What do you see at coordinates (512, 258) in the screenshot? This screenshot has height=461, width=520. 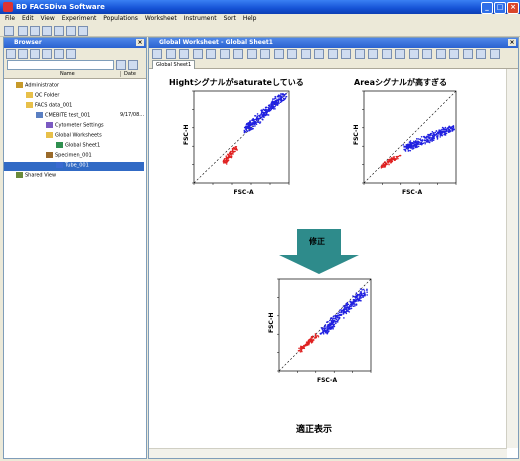 I see `worksheet-vertical-scrollbar` at bounding box center [512, 258].